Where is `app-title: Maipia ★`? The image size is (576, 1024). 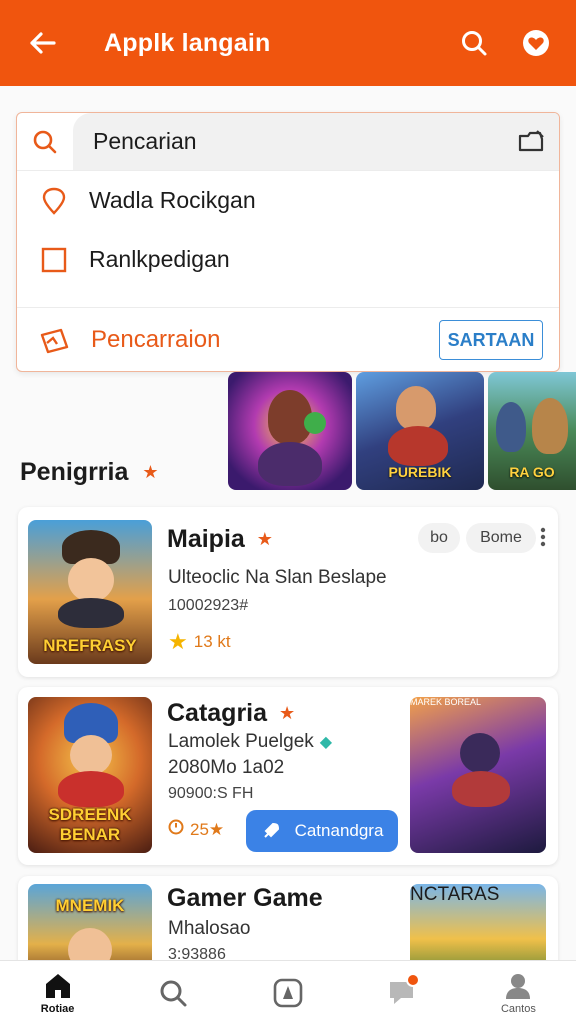
app-title: Maipia ★ is located at coordinates (220, 539).